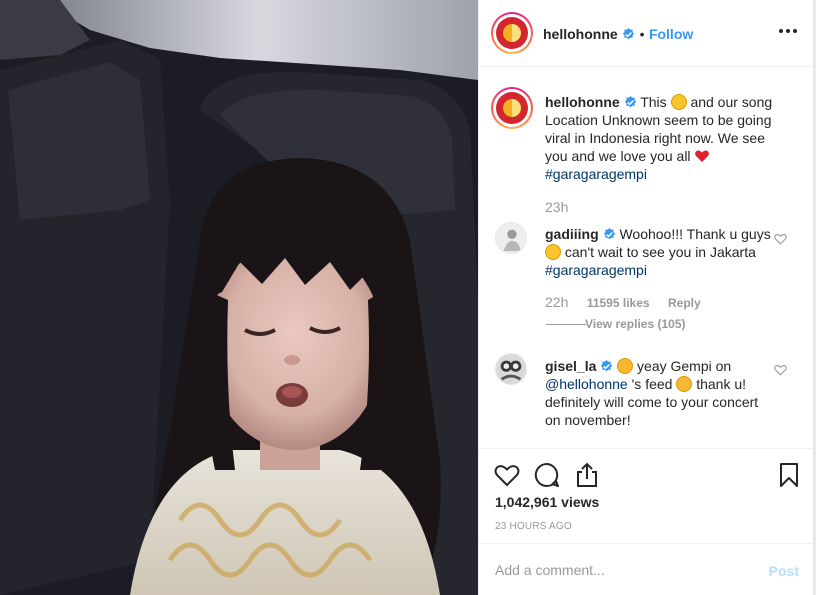  Describe the element at coordinates (620, 570) in the screenshot. I see `add-comment-input` at that location.